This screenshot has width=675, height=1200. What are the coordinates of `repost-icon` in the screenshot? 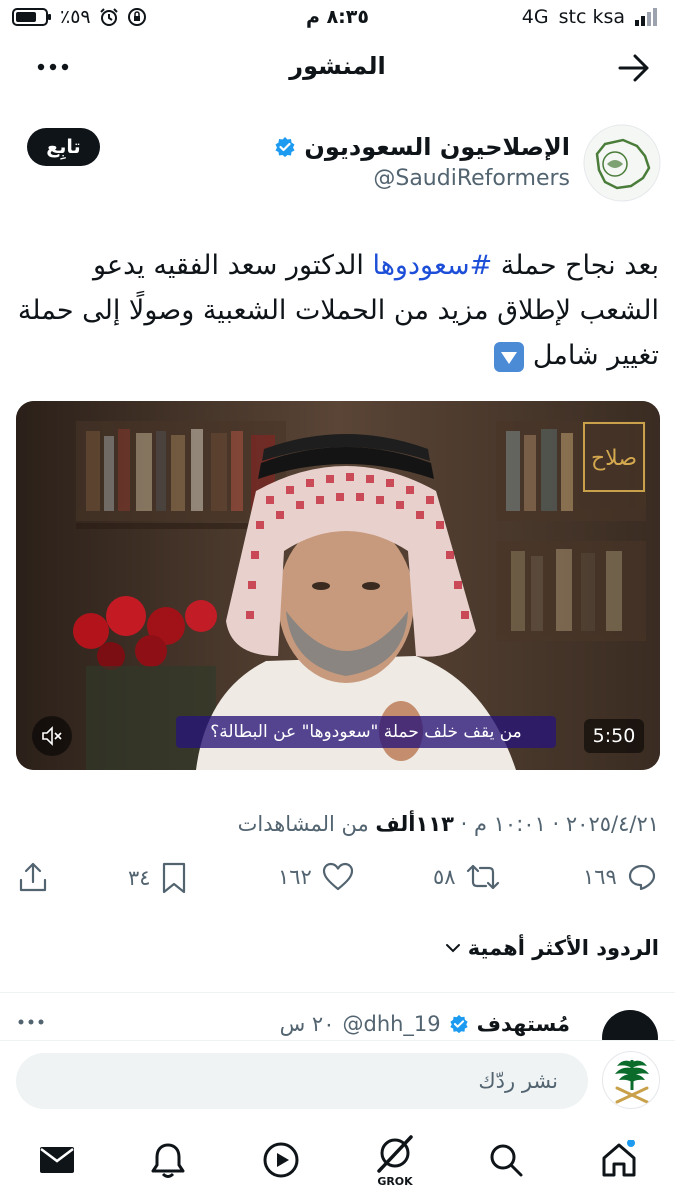 It's located at (482, 877).